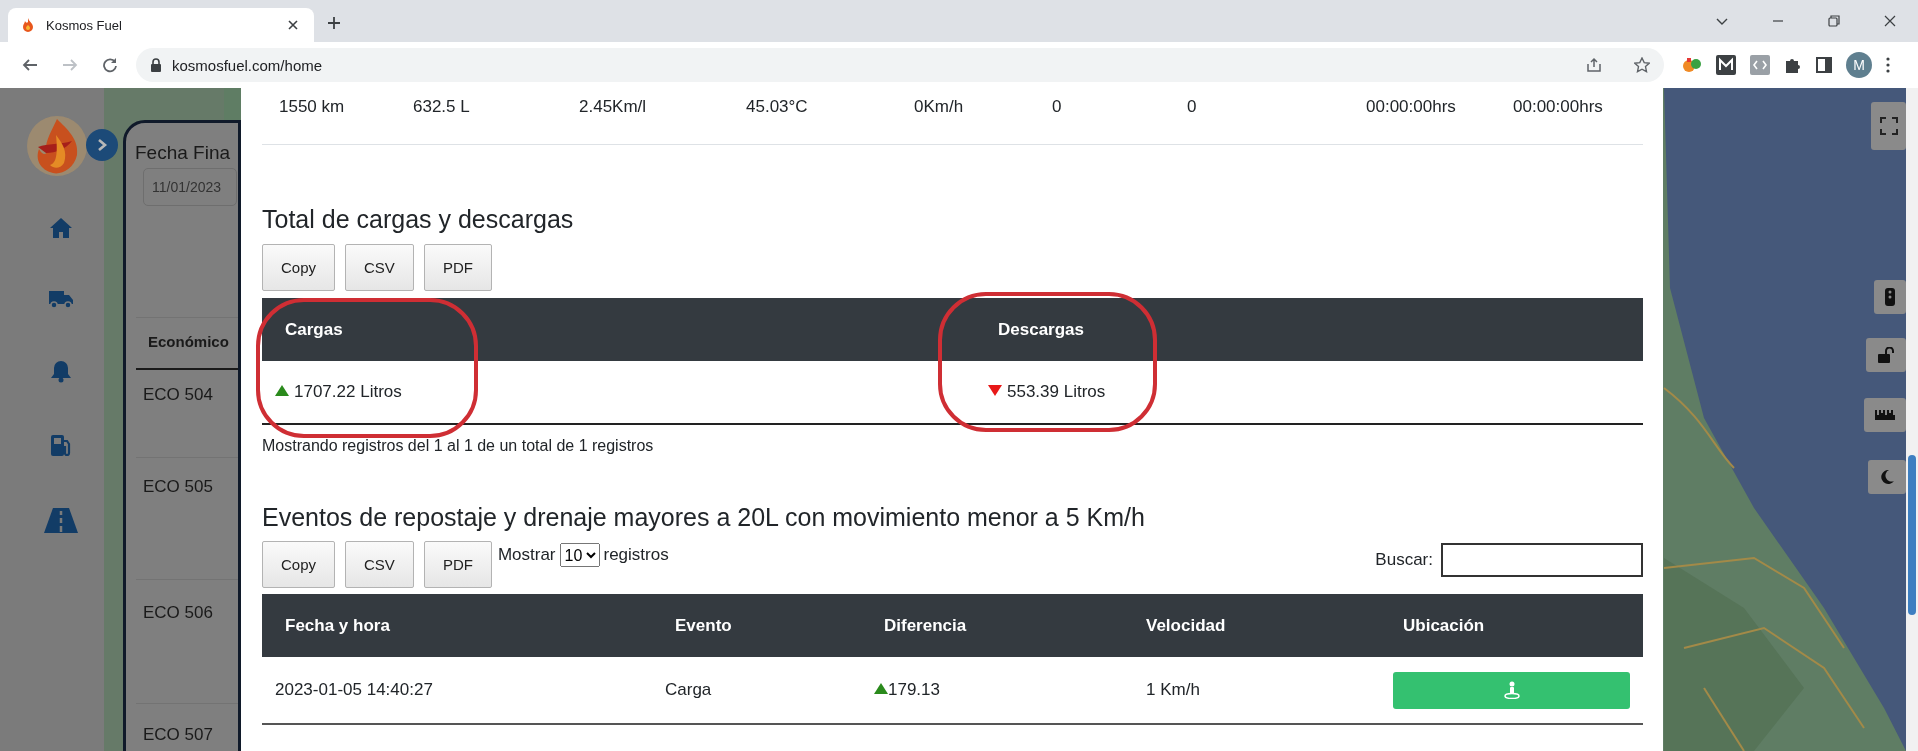 Image resolution: width=1918 pixels, height=751 pixels. Describe the element at coordinates (925, 625) in the screenshot. I see `column-header: Diferencia` at that location.